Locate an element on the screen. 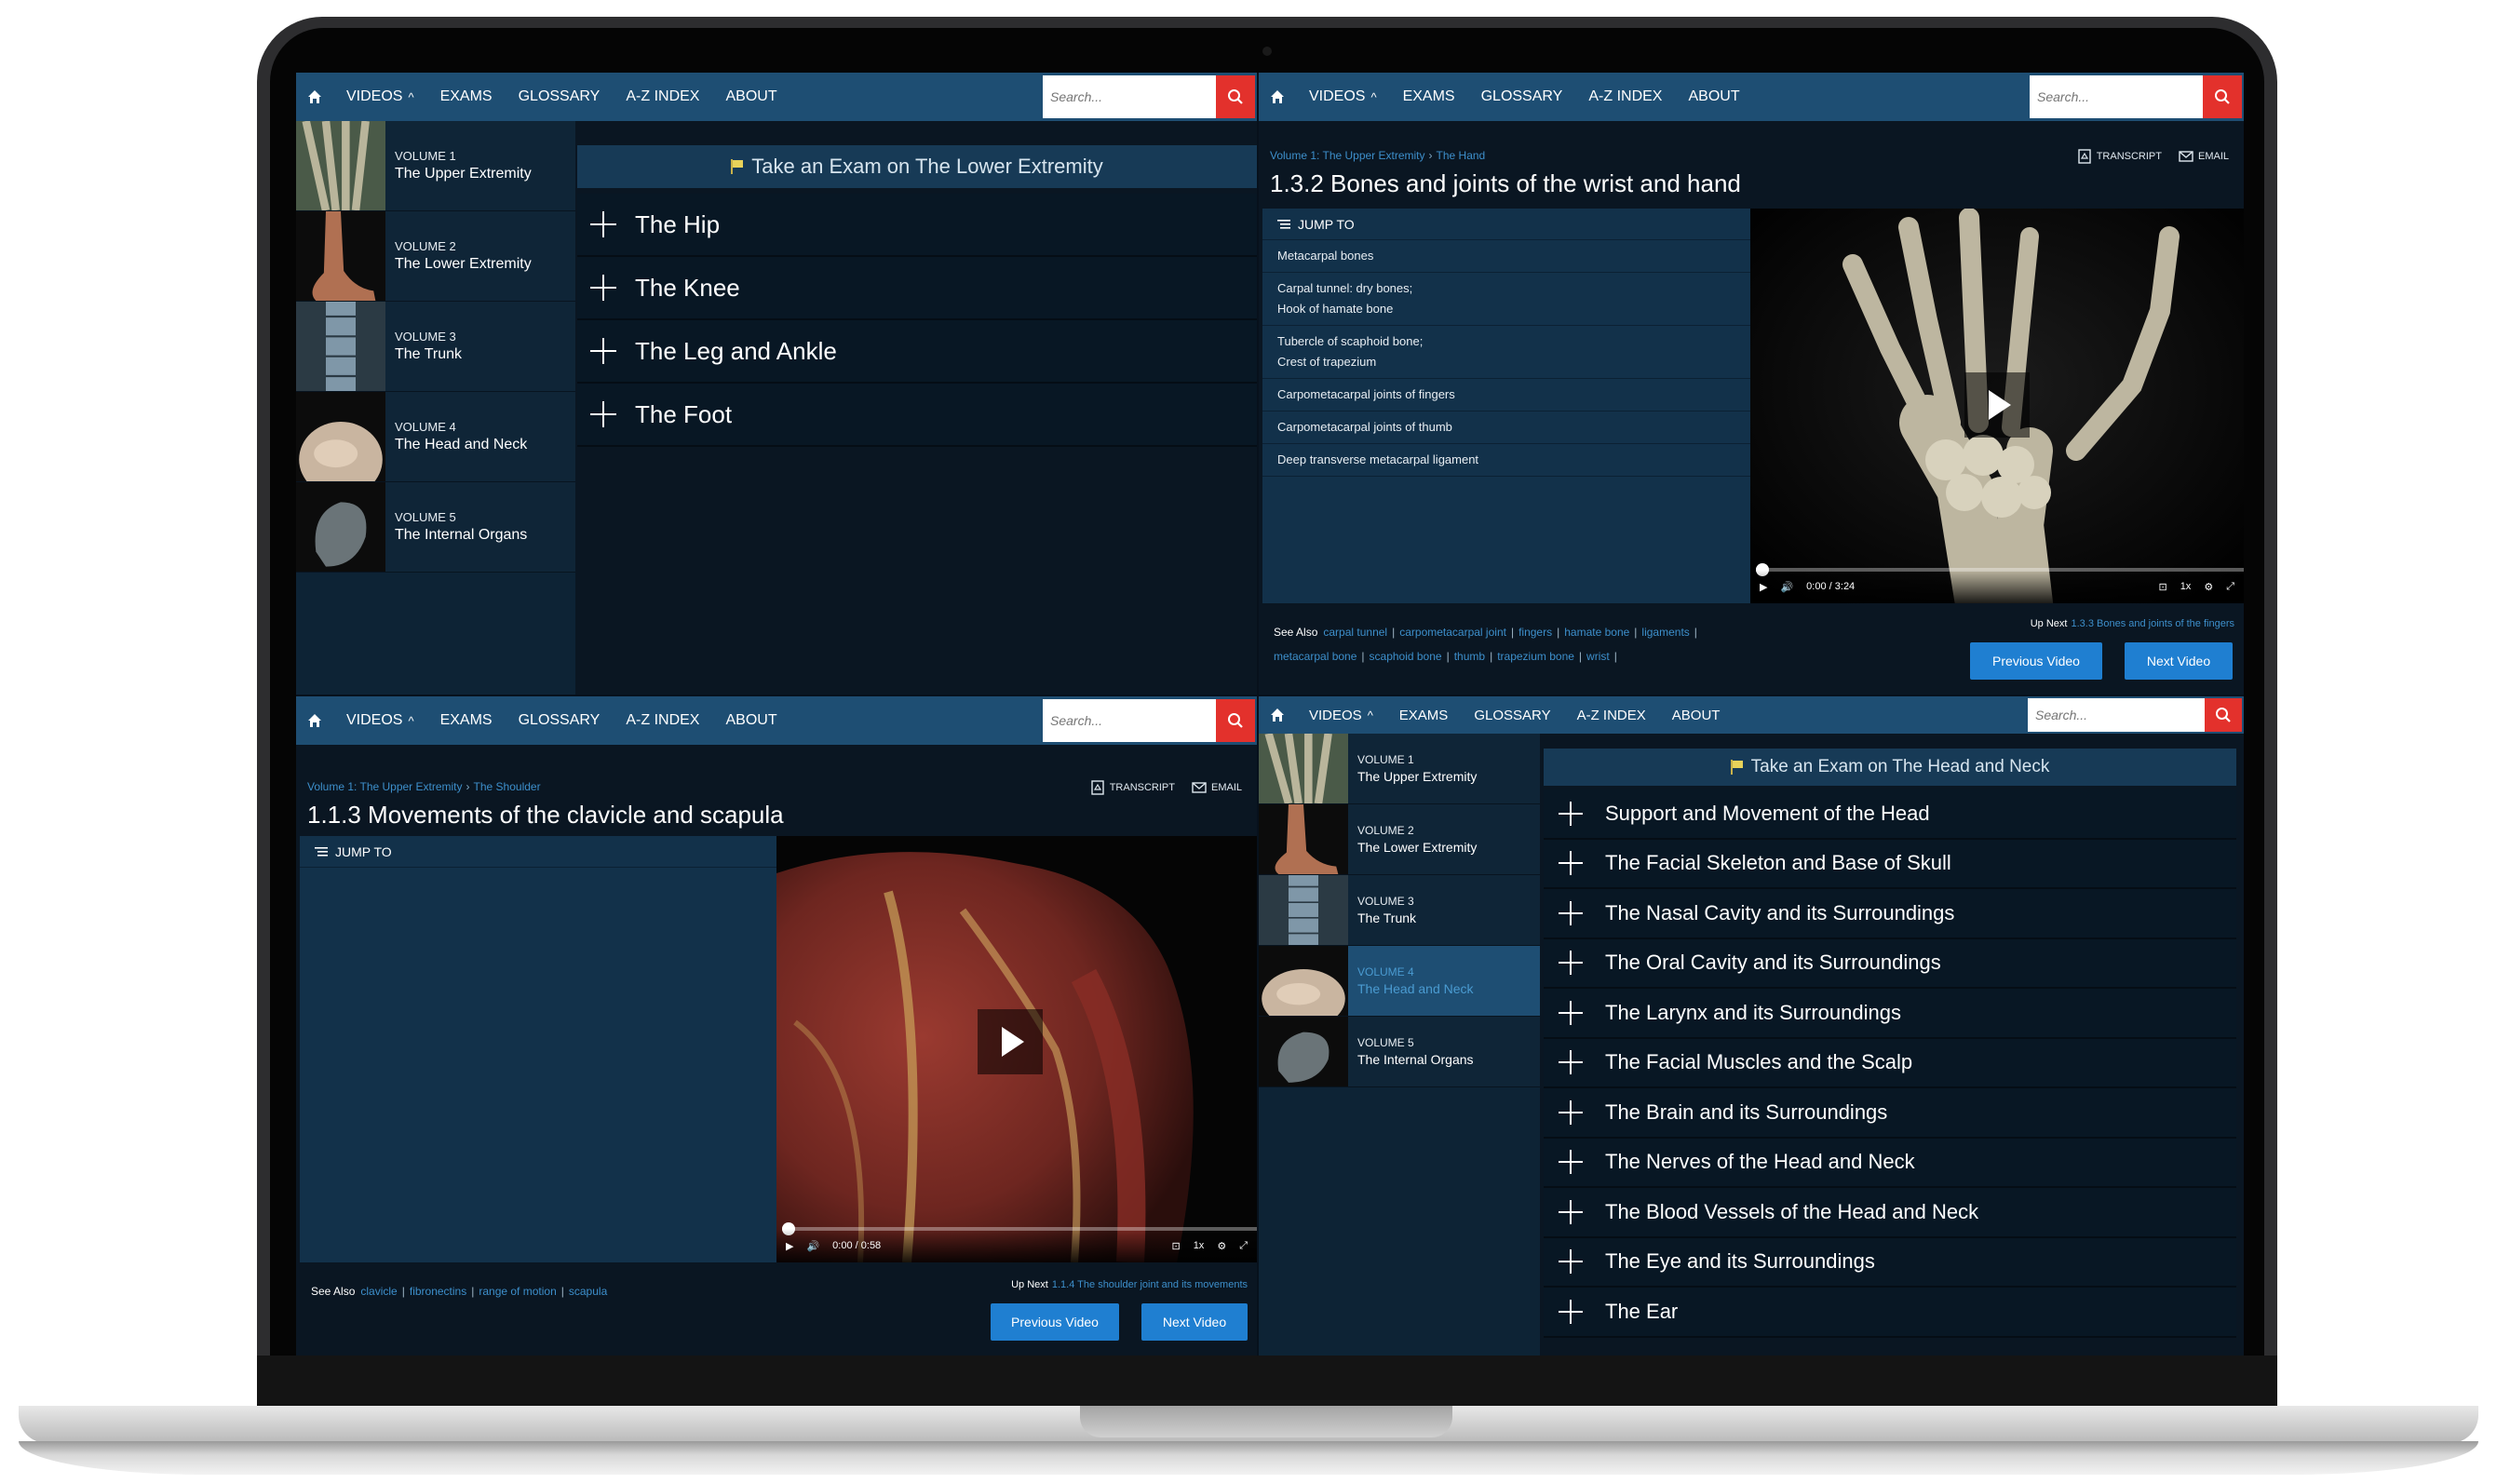  play-overlay-button is located at coordinates (1010, 1041).